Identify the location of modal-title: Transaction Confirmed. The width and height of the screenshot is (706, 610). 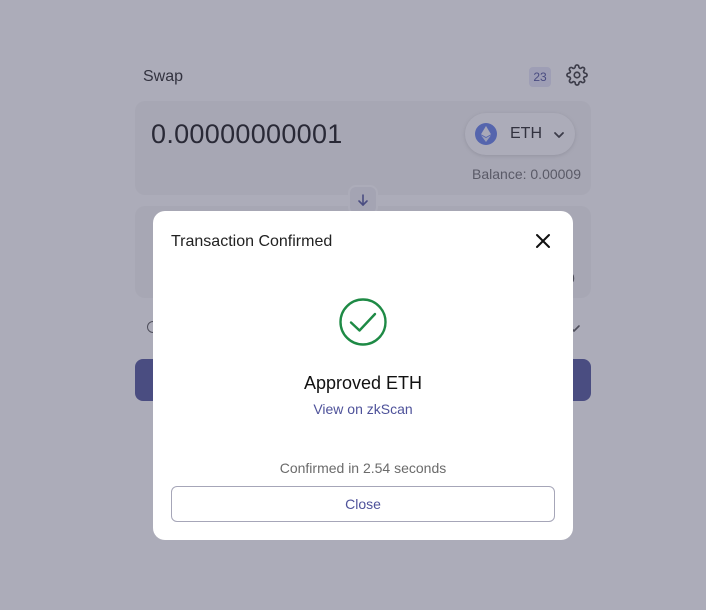
(252, 241).